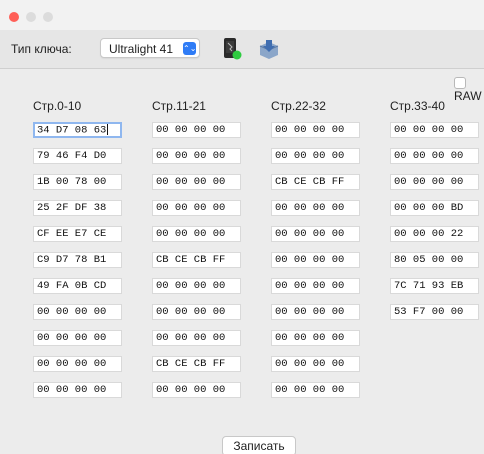 The image size is (484, 454). I want to click on page-cell: 1B 00 78 00, so click(77, 182).